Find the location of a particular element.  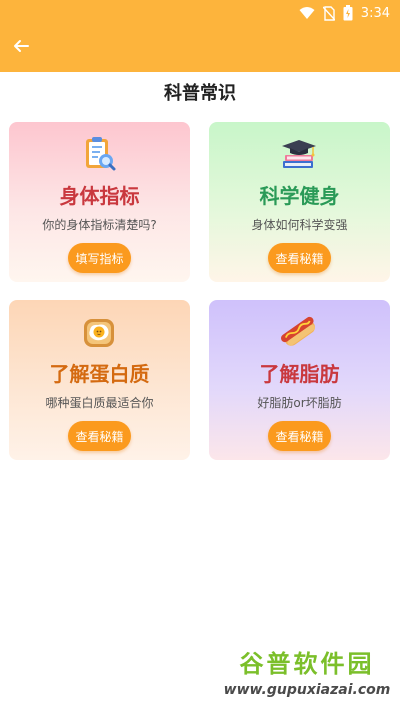

page-title: 科普常识 is located at coordinates (200, 93).